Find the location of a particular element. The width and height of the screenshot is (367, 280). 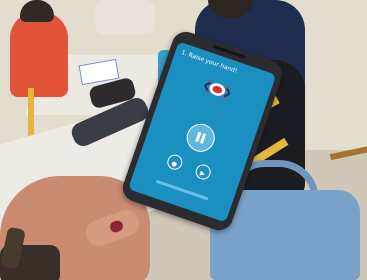

replay-icon is located at coordinates (202, 173).